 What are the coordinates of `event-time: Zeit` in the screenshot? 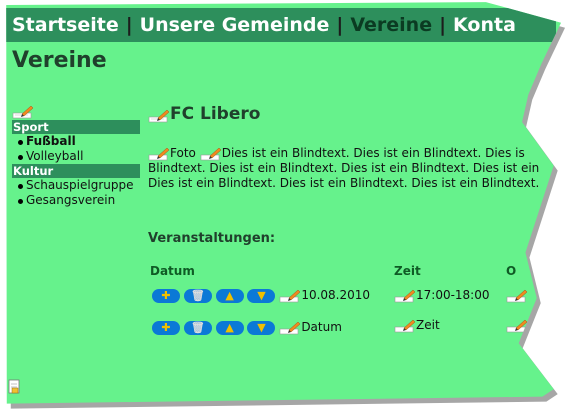 It's located at (428, 325).